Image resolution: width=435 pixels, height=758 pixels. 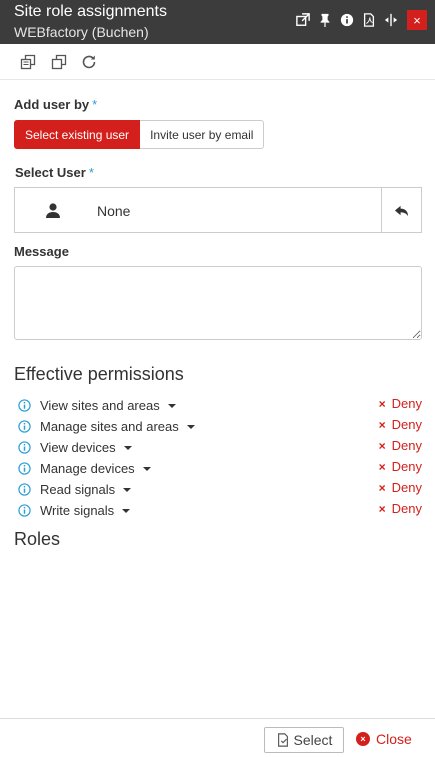 I want to click on close-circle-icon: ×, so click(x=363, y=739).